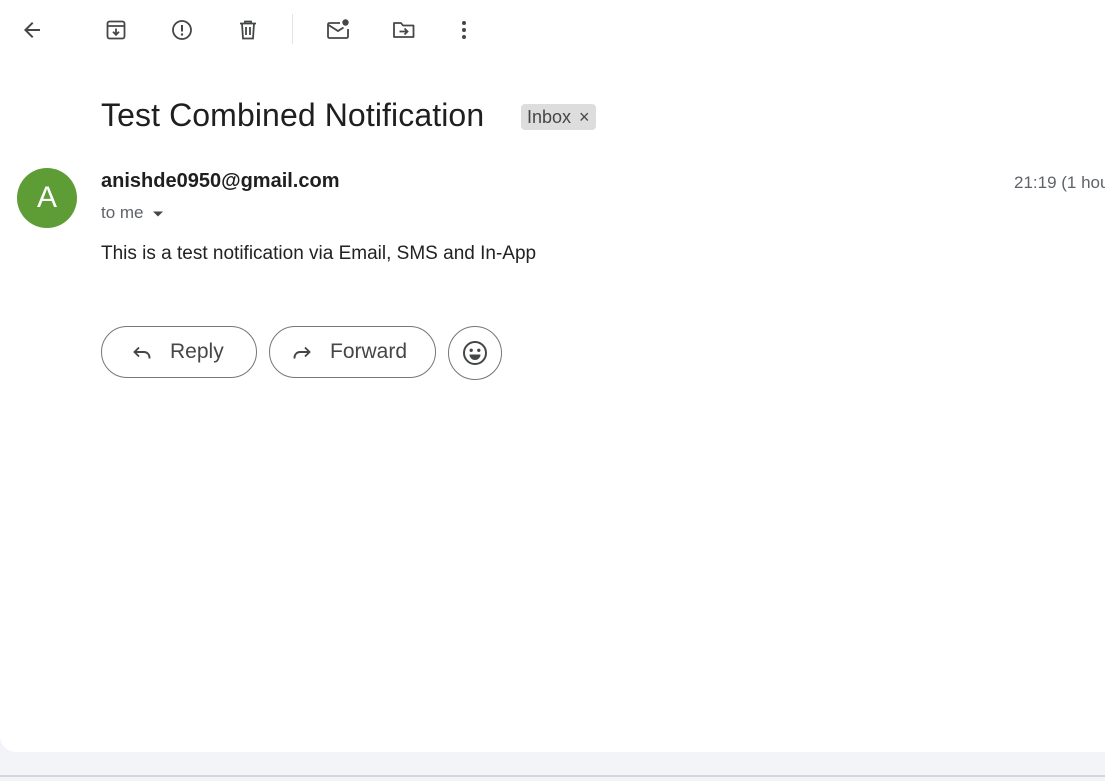 This screenshot has width=1105, height=781. I want to click on delete-button, so click(248, 30).